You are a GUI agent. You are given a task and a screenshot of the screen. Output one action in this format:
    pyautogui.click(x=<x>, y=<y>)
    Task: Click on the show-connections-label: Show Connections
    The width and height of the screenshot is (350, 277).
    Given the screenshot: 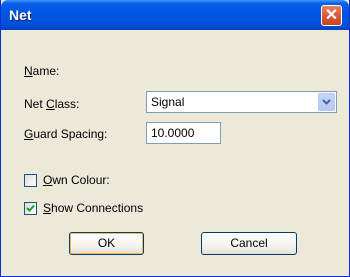 What is the action you would take?
    pyautogui.click(x=93, y=208)
    